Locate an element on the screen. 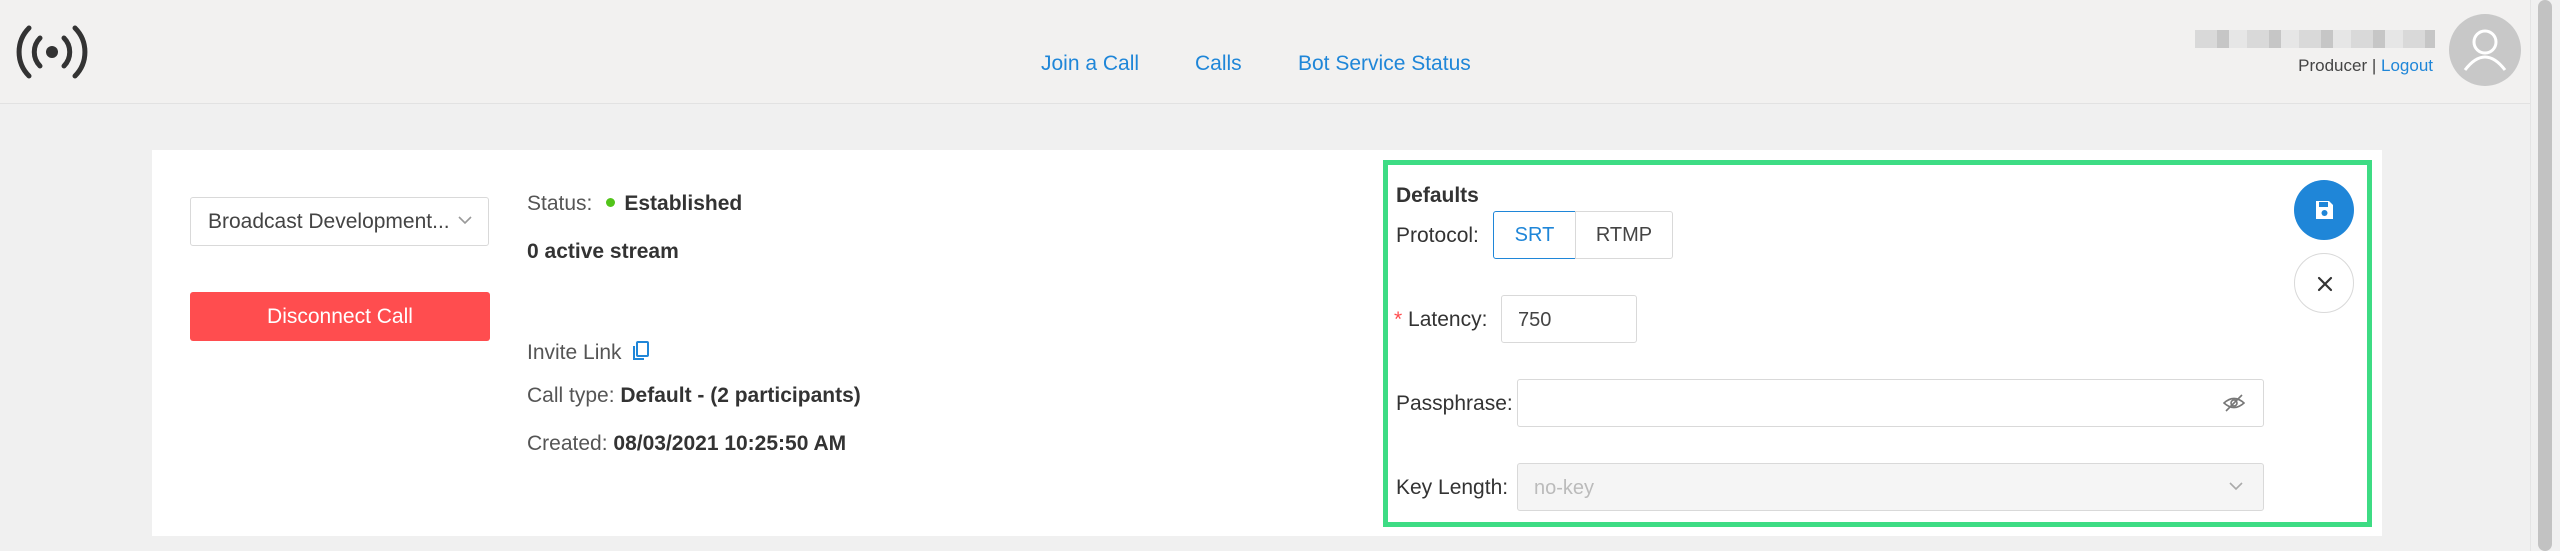 This screenshot has width=2560, height=551. nav-calls: Calls is located at coordinates (1218, 64).